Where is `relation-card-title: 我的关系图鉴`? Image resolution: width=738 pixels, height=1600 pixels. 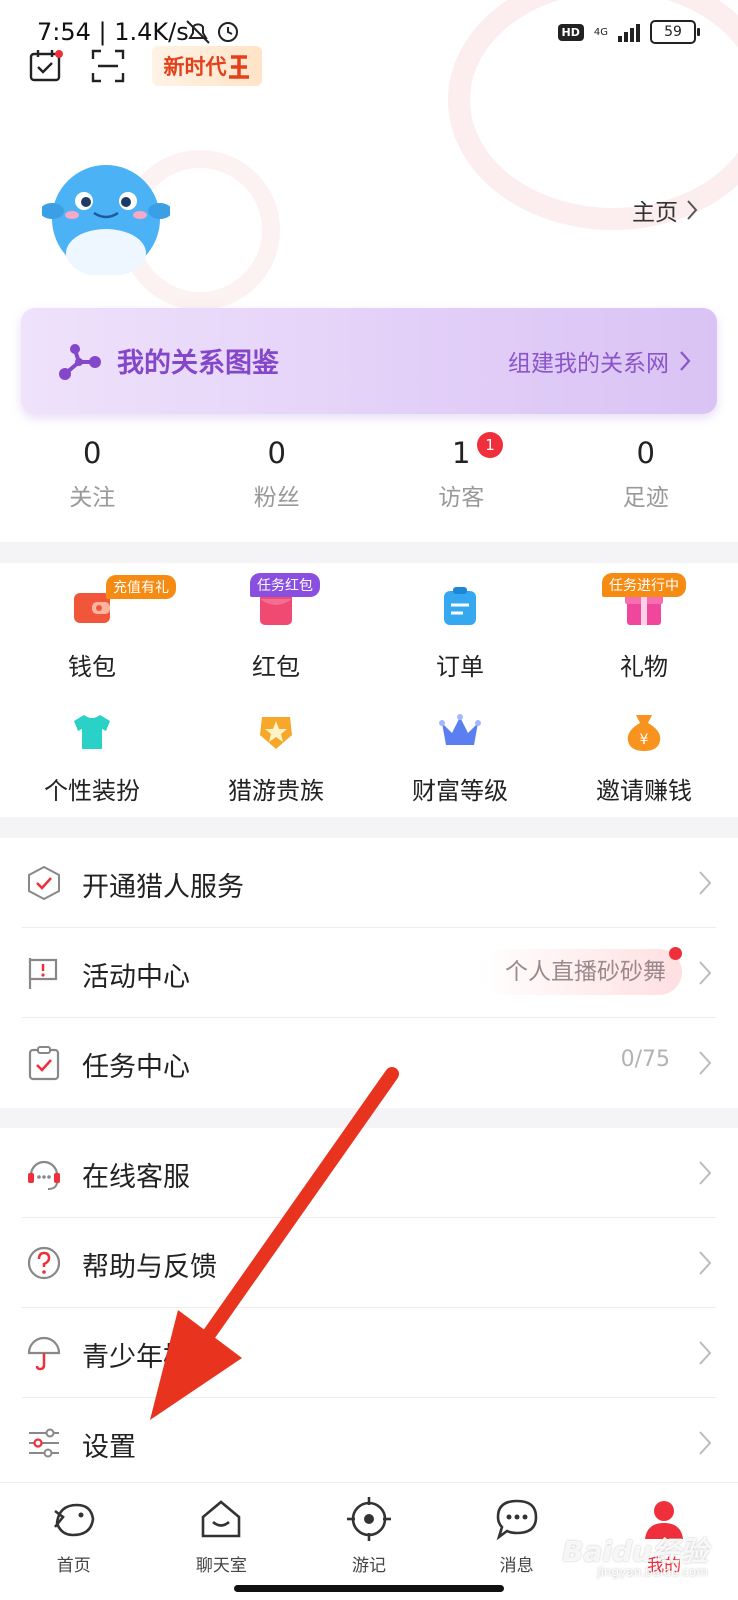
relation-card-title: 我的关系图鉴 is located at coordinates (198, 363).